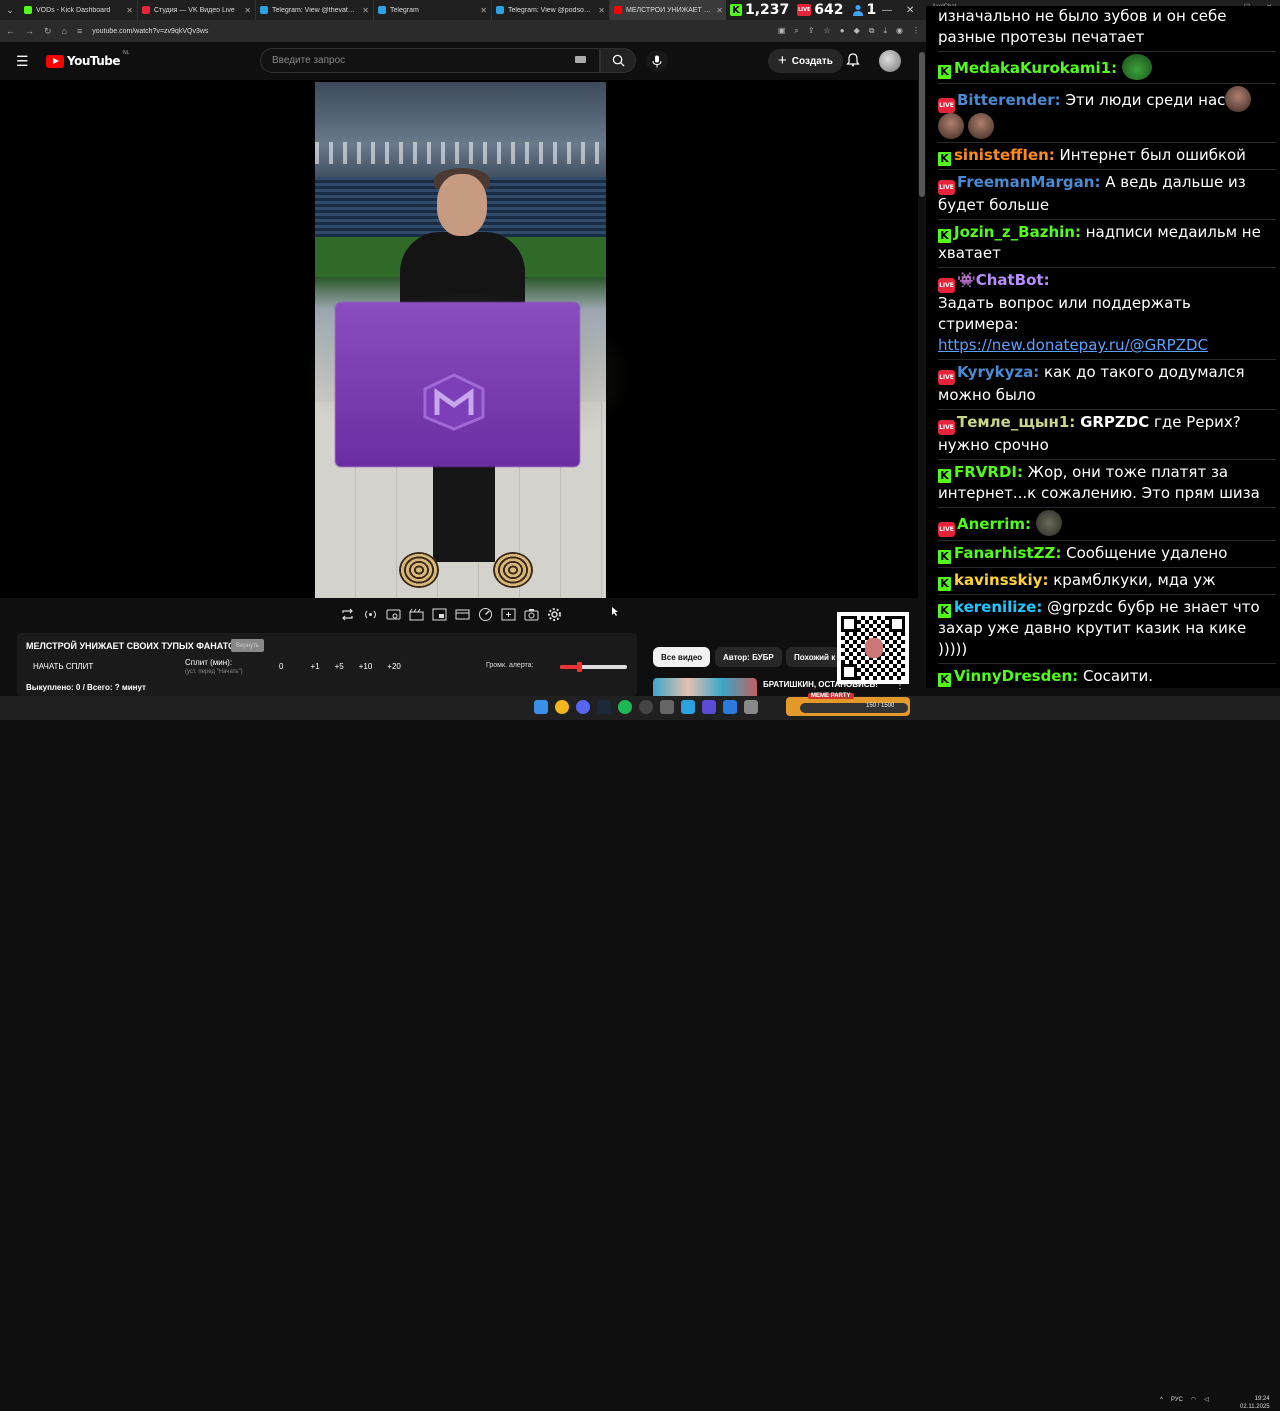 The height and width of the screenshot is (1411, 1280). What do you see at coordinates (439, 614) in the screenshot?
I see `picture-in-picture-icon` at bounding box center [439, 614].